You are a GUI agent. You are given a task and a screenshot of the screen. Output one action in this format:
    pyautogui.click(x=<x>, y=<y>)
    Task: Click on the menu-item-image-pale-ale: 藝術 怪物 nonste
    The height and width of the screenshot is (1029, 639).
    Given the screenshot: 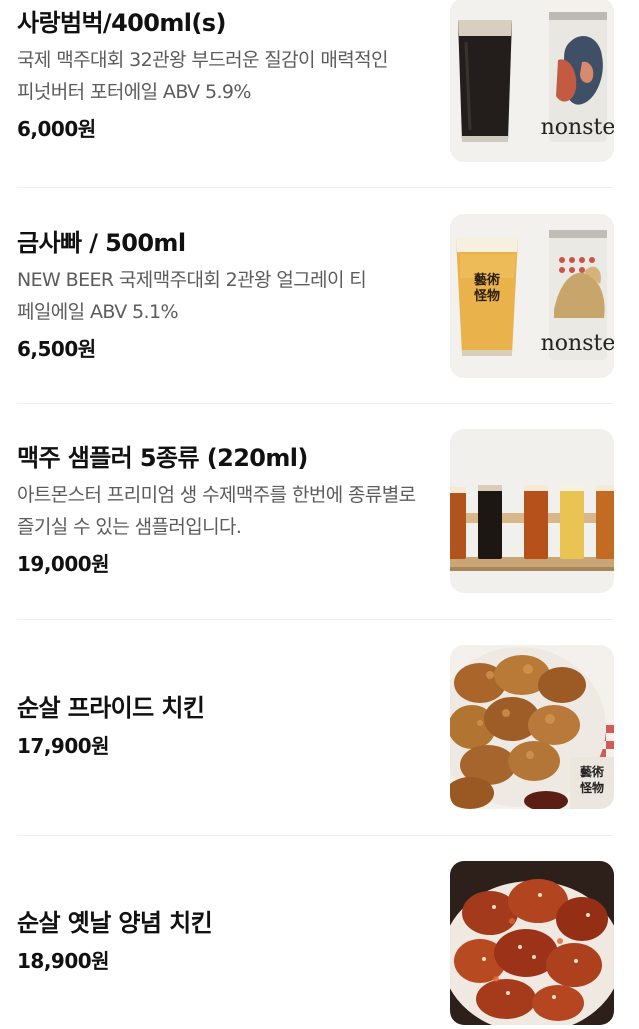 What is the action you would take?
    pyautogui.click(x=532, y=296)
    